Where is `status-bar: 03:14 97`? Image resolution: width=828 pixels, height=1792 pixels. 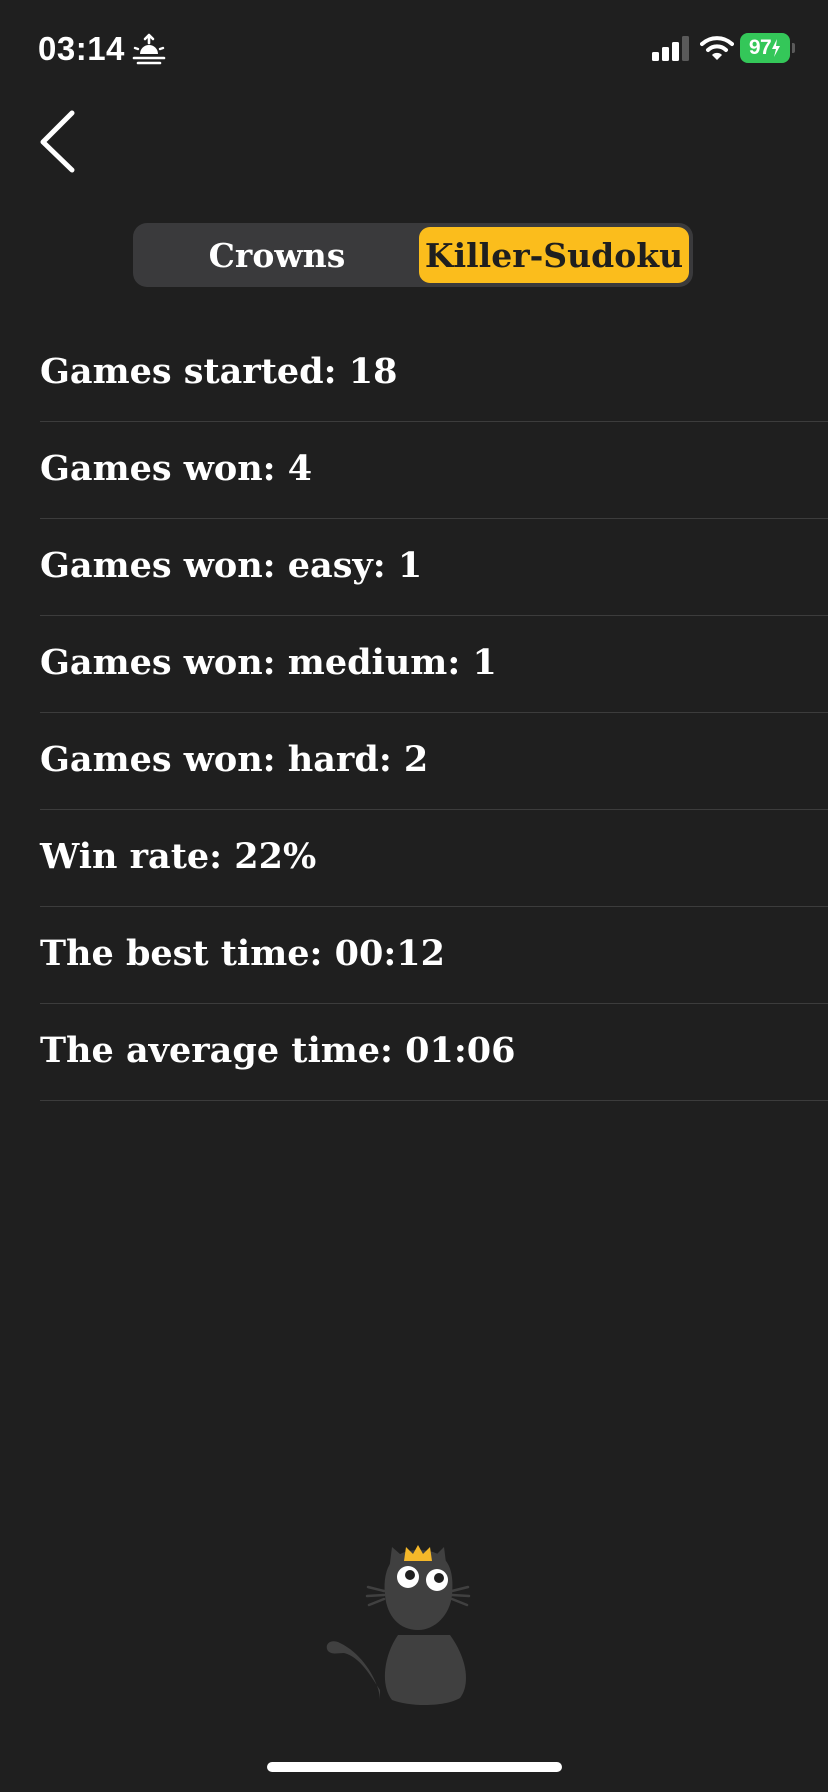
status-bar: 03:14 97 is located at coordinates (414, 50).